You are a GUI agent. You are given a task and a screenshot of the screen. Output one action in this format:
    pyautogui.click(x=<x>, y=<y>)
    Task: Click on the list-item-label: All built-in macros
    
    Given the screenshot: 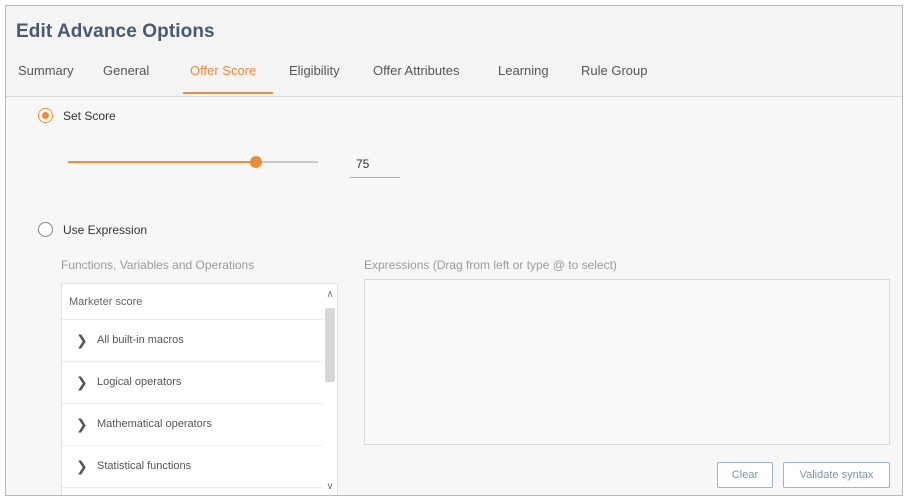 What is the action you would take?
    pyautogui.click(x=140, y=340)
    